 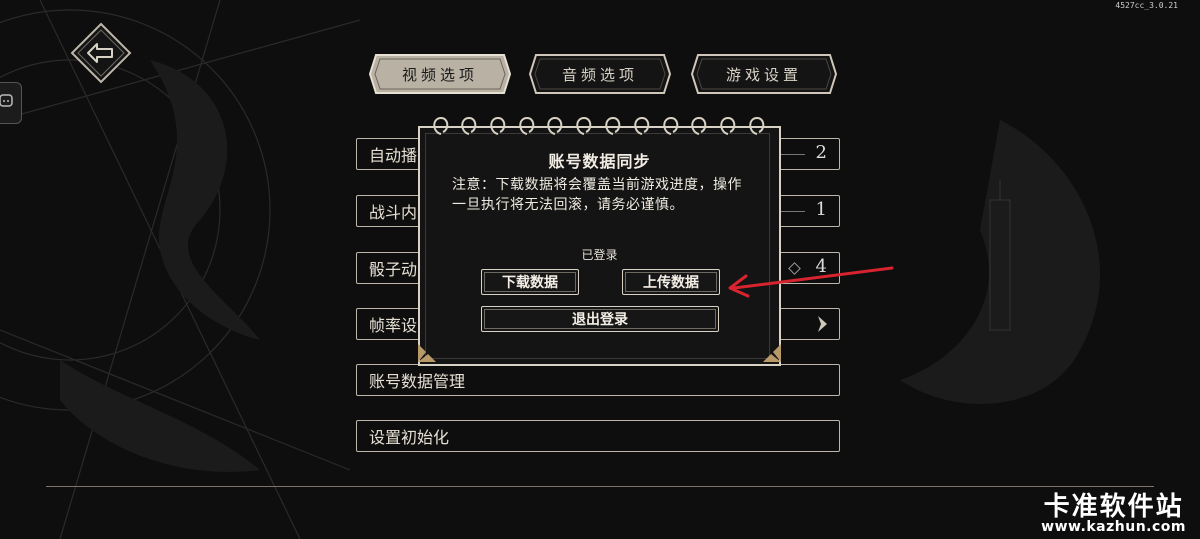 I want to click on tab-game-settings: 游戏设置, so click(x=764, y=74).